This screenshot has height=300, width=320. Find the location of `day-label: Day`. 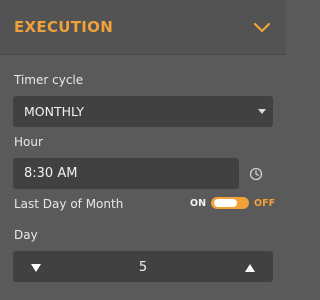

day-label: Day is located at coordinates (26, 235).